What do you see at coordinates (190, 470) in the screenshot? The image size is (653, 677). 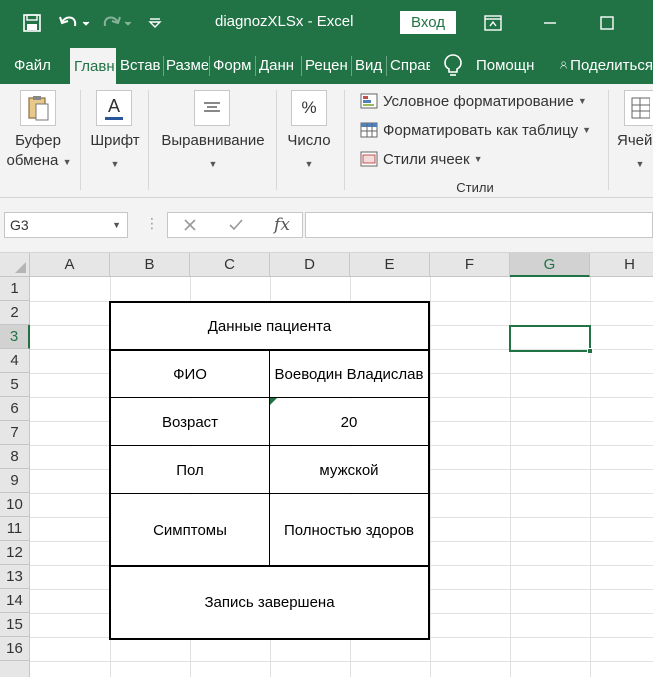 I see `sex-label-cell: Пол` at bounding box center [190, 470].